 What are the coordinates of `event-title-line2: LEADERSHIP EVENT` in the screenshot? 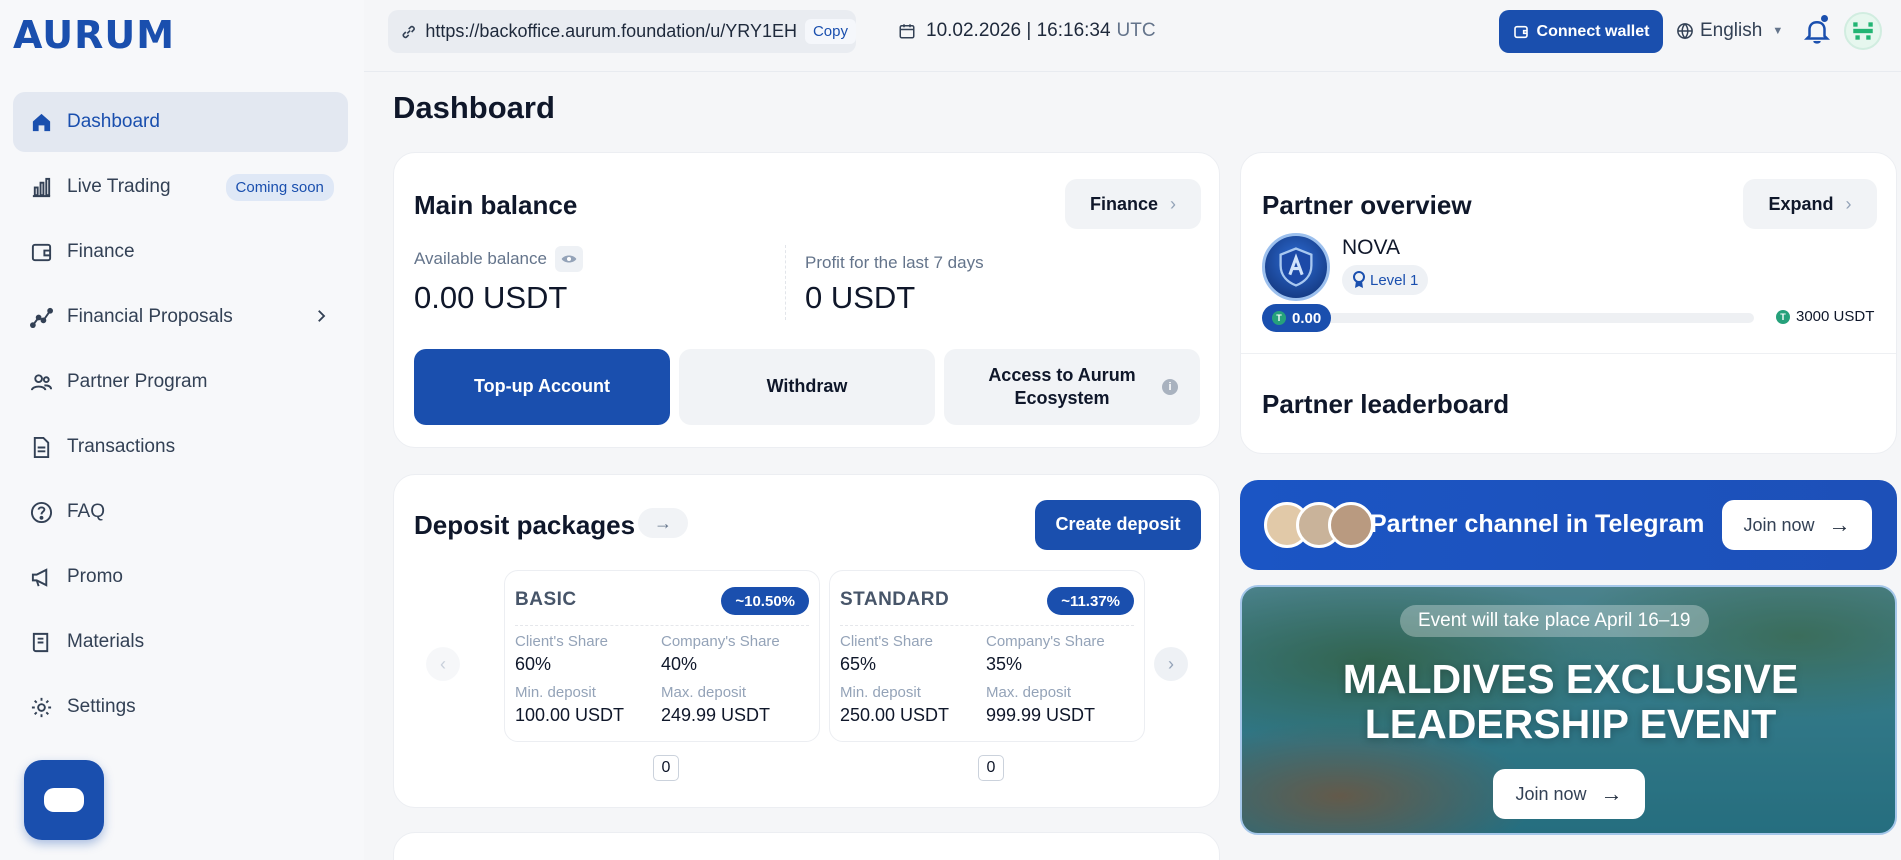 It's located at (1570, 724).